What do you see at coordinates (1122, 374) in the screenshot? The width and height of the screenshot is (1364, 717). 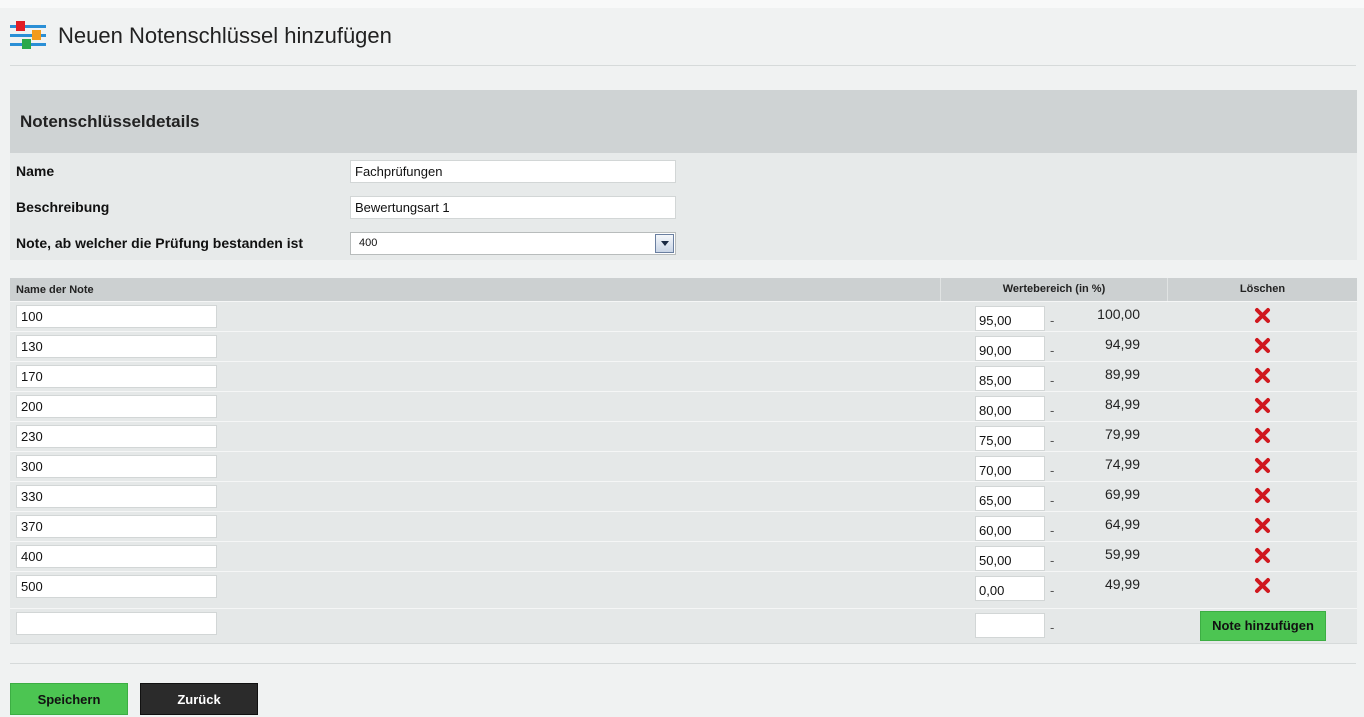 I see `range-to-value: 89,99` at bounding box center [1122, 374].